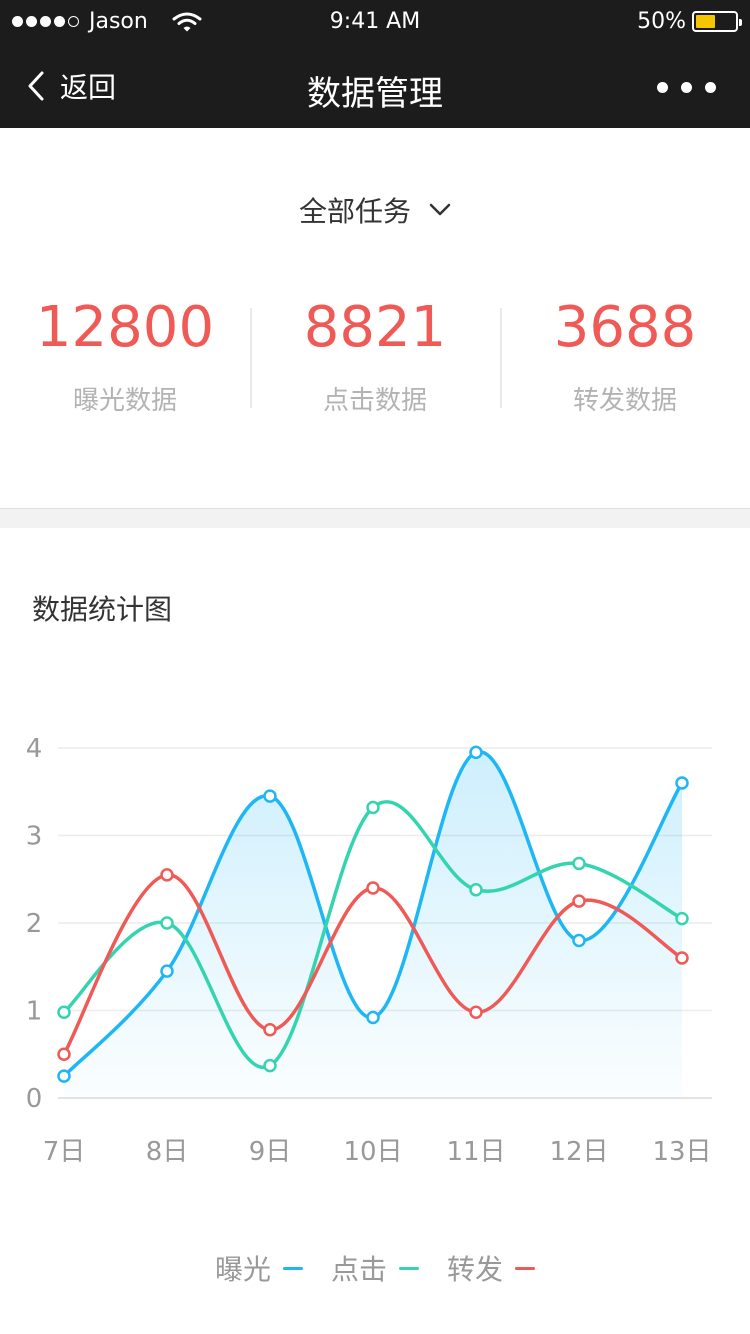 Image resolution: width=750 pixels, height=1334 pixels. What do you see at coordinates (375, 94) in the screenshot?
I see `page-title: 数据管理` at bounding box center [375, 94].